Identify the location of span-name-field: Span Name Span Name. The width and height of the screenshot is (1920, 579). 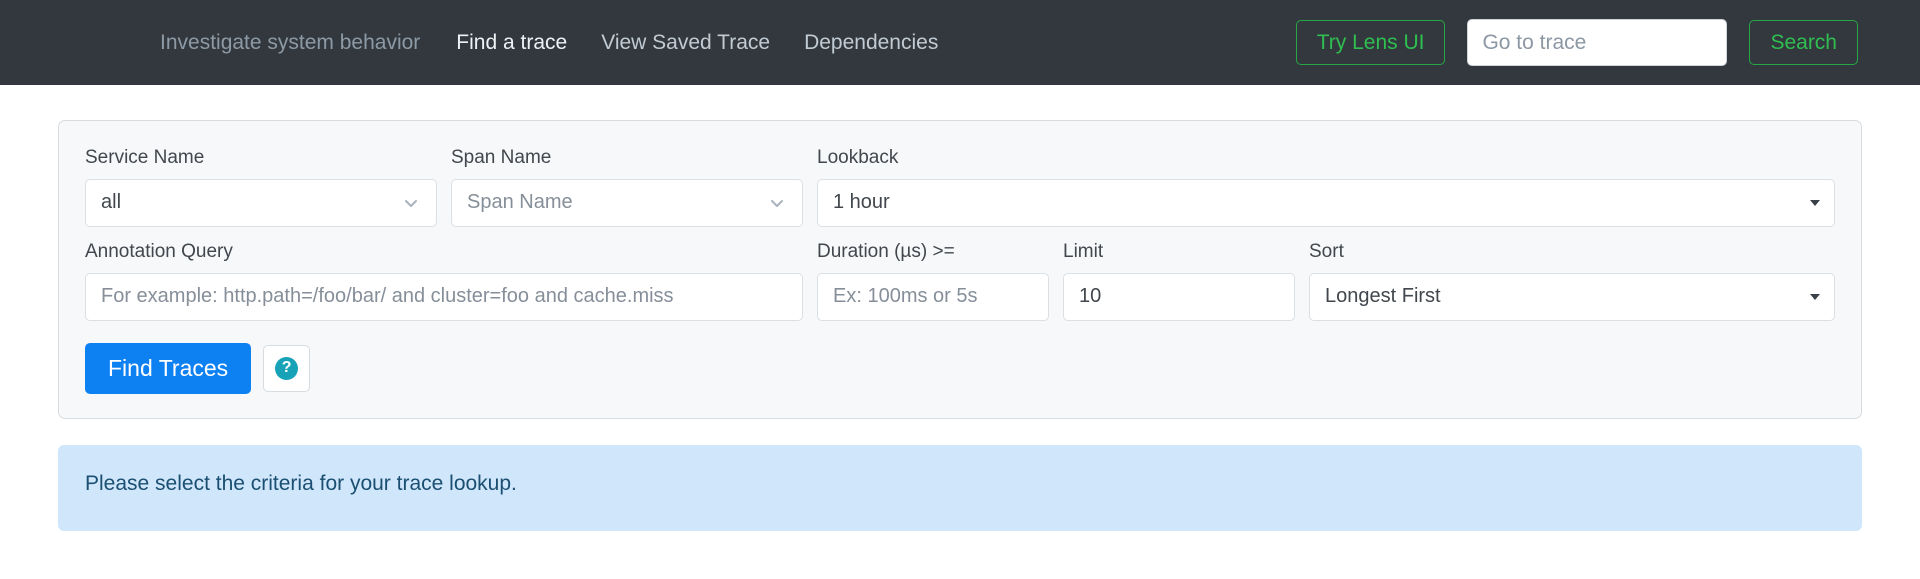
(627, 187).